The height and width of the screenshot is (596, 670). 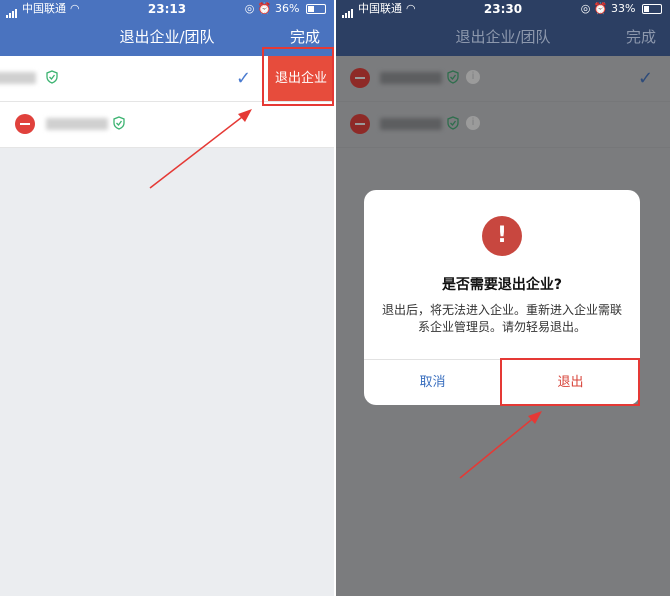 I want to click on dialog-title: 是否需要退出企业?, so click(x=502, y=285).